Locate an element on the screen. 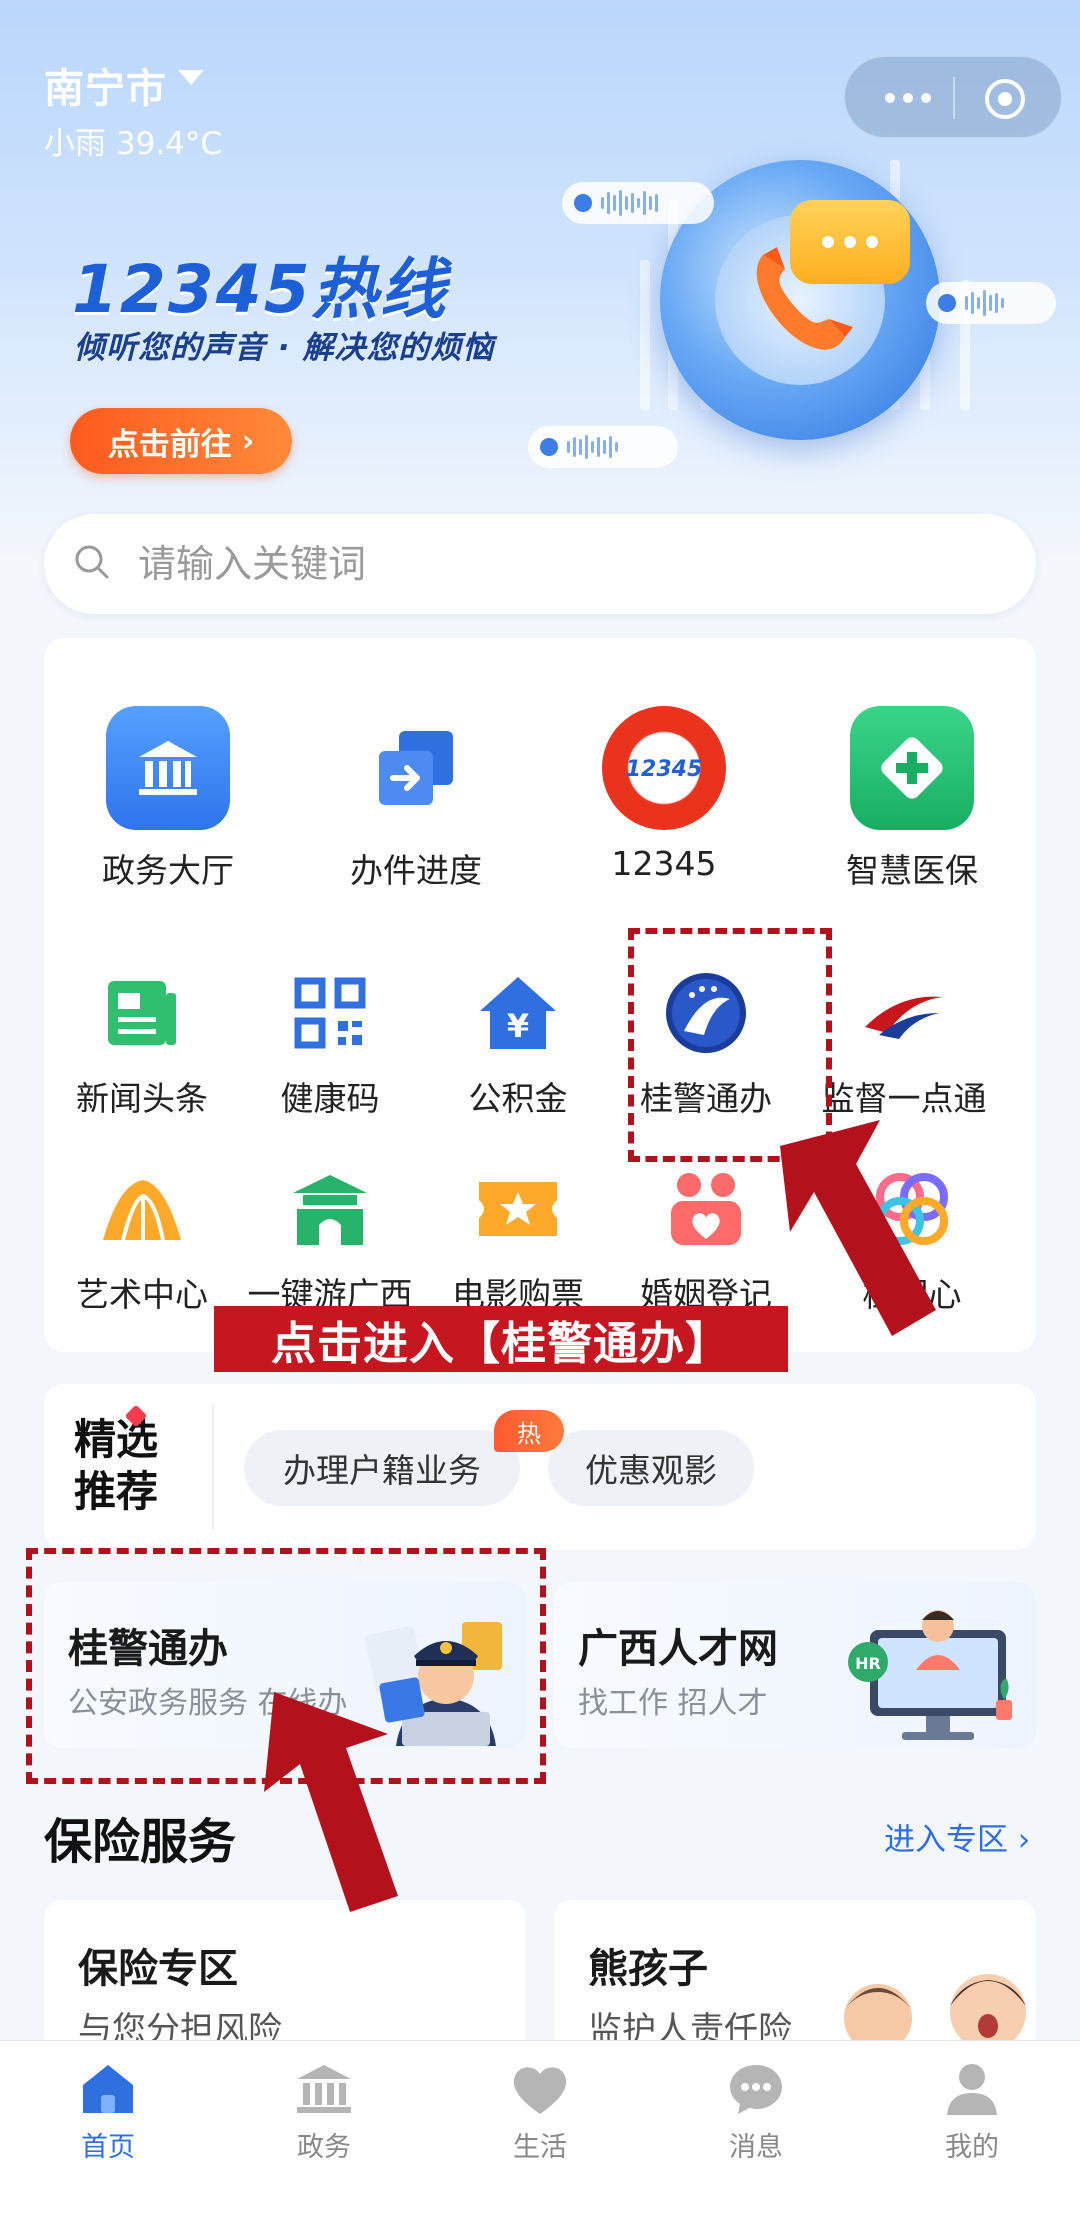 This screenshot has width=1080, height=2214. banner-title: 12345热线 is located at coordinates (260, 289).